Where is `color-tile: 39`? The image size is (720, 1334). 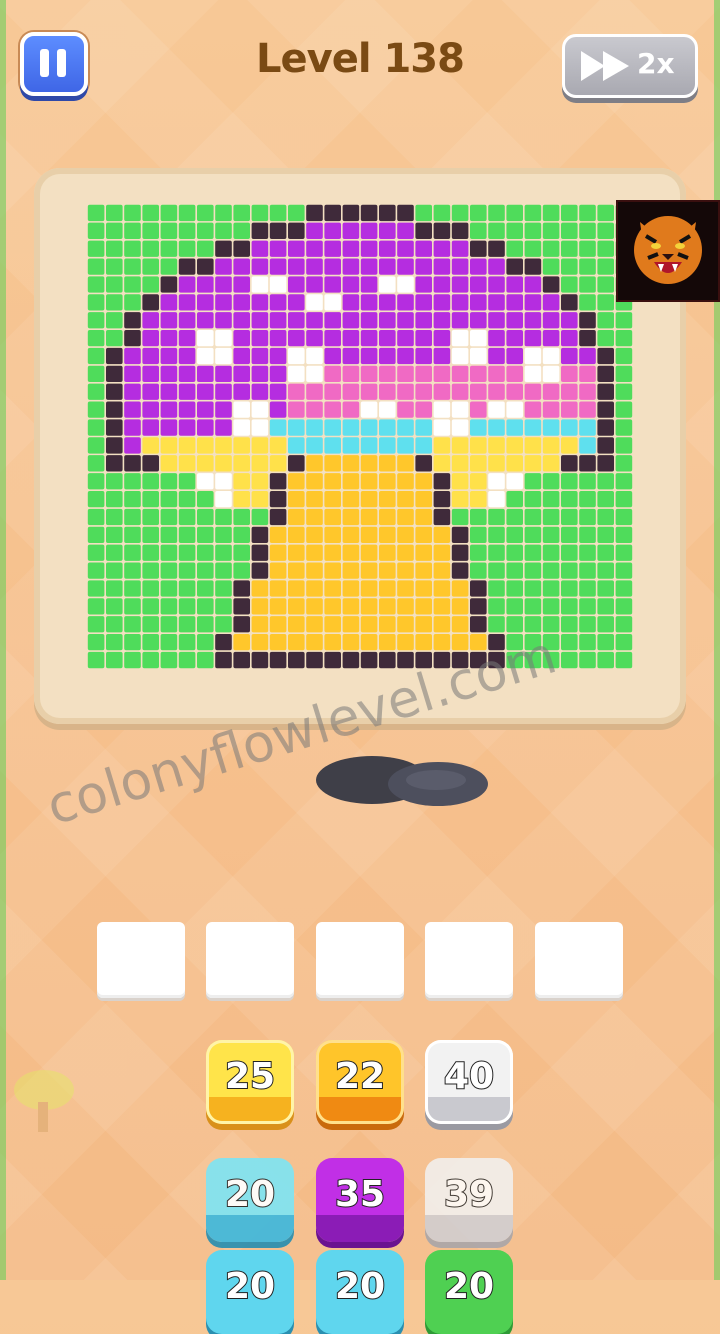
color-tile: 39 is located at coordinates (469, 1200).